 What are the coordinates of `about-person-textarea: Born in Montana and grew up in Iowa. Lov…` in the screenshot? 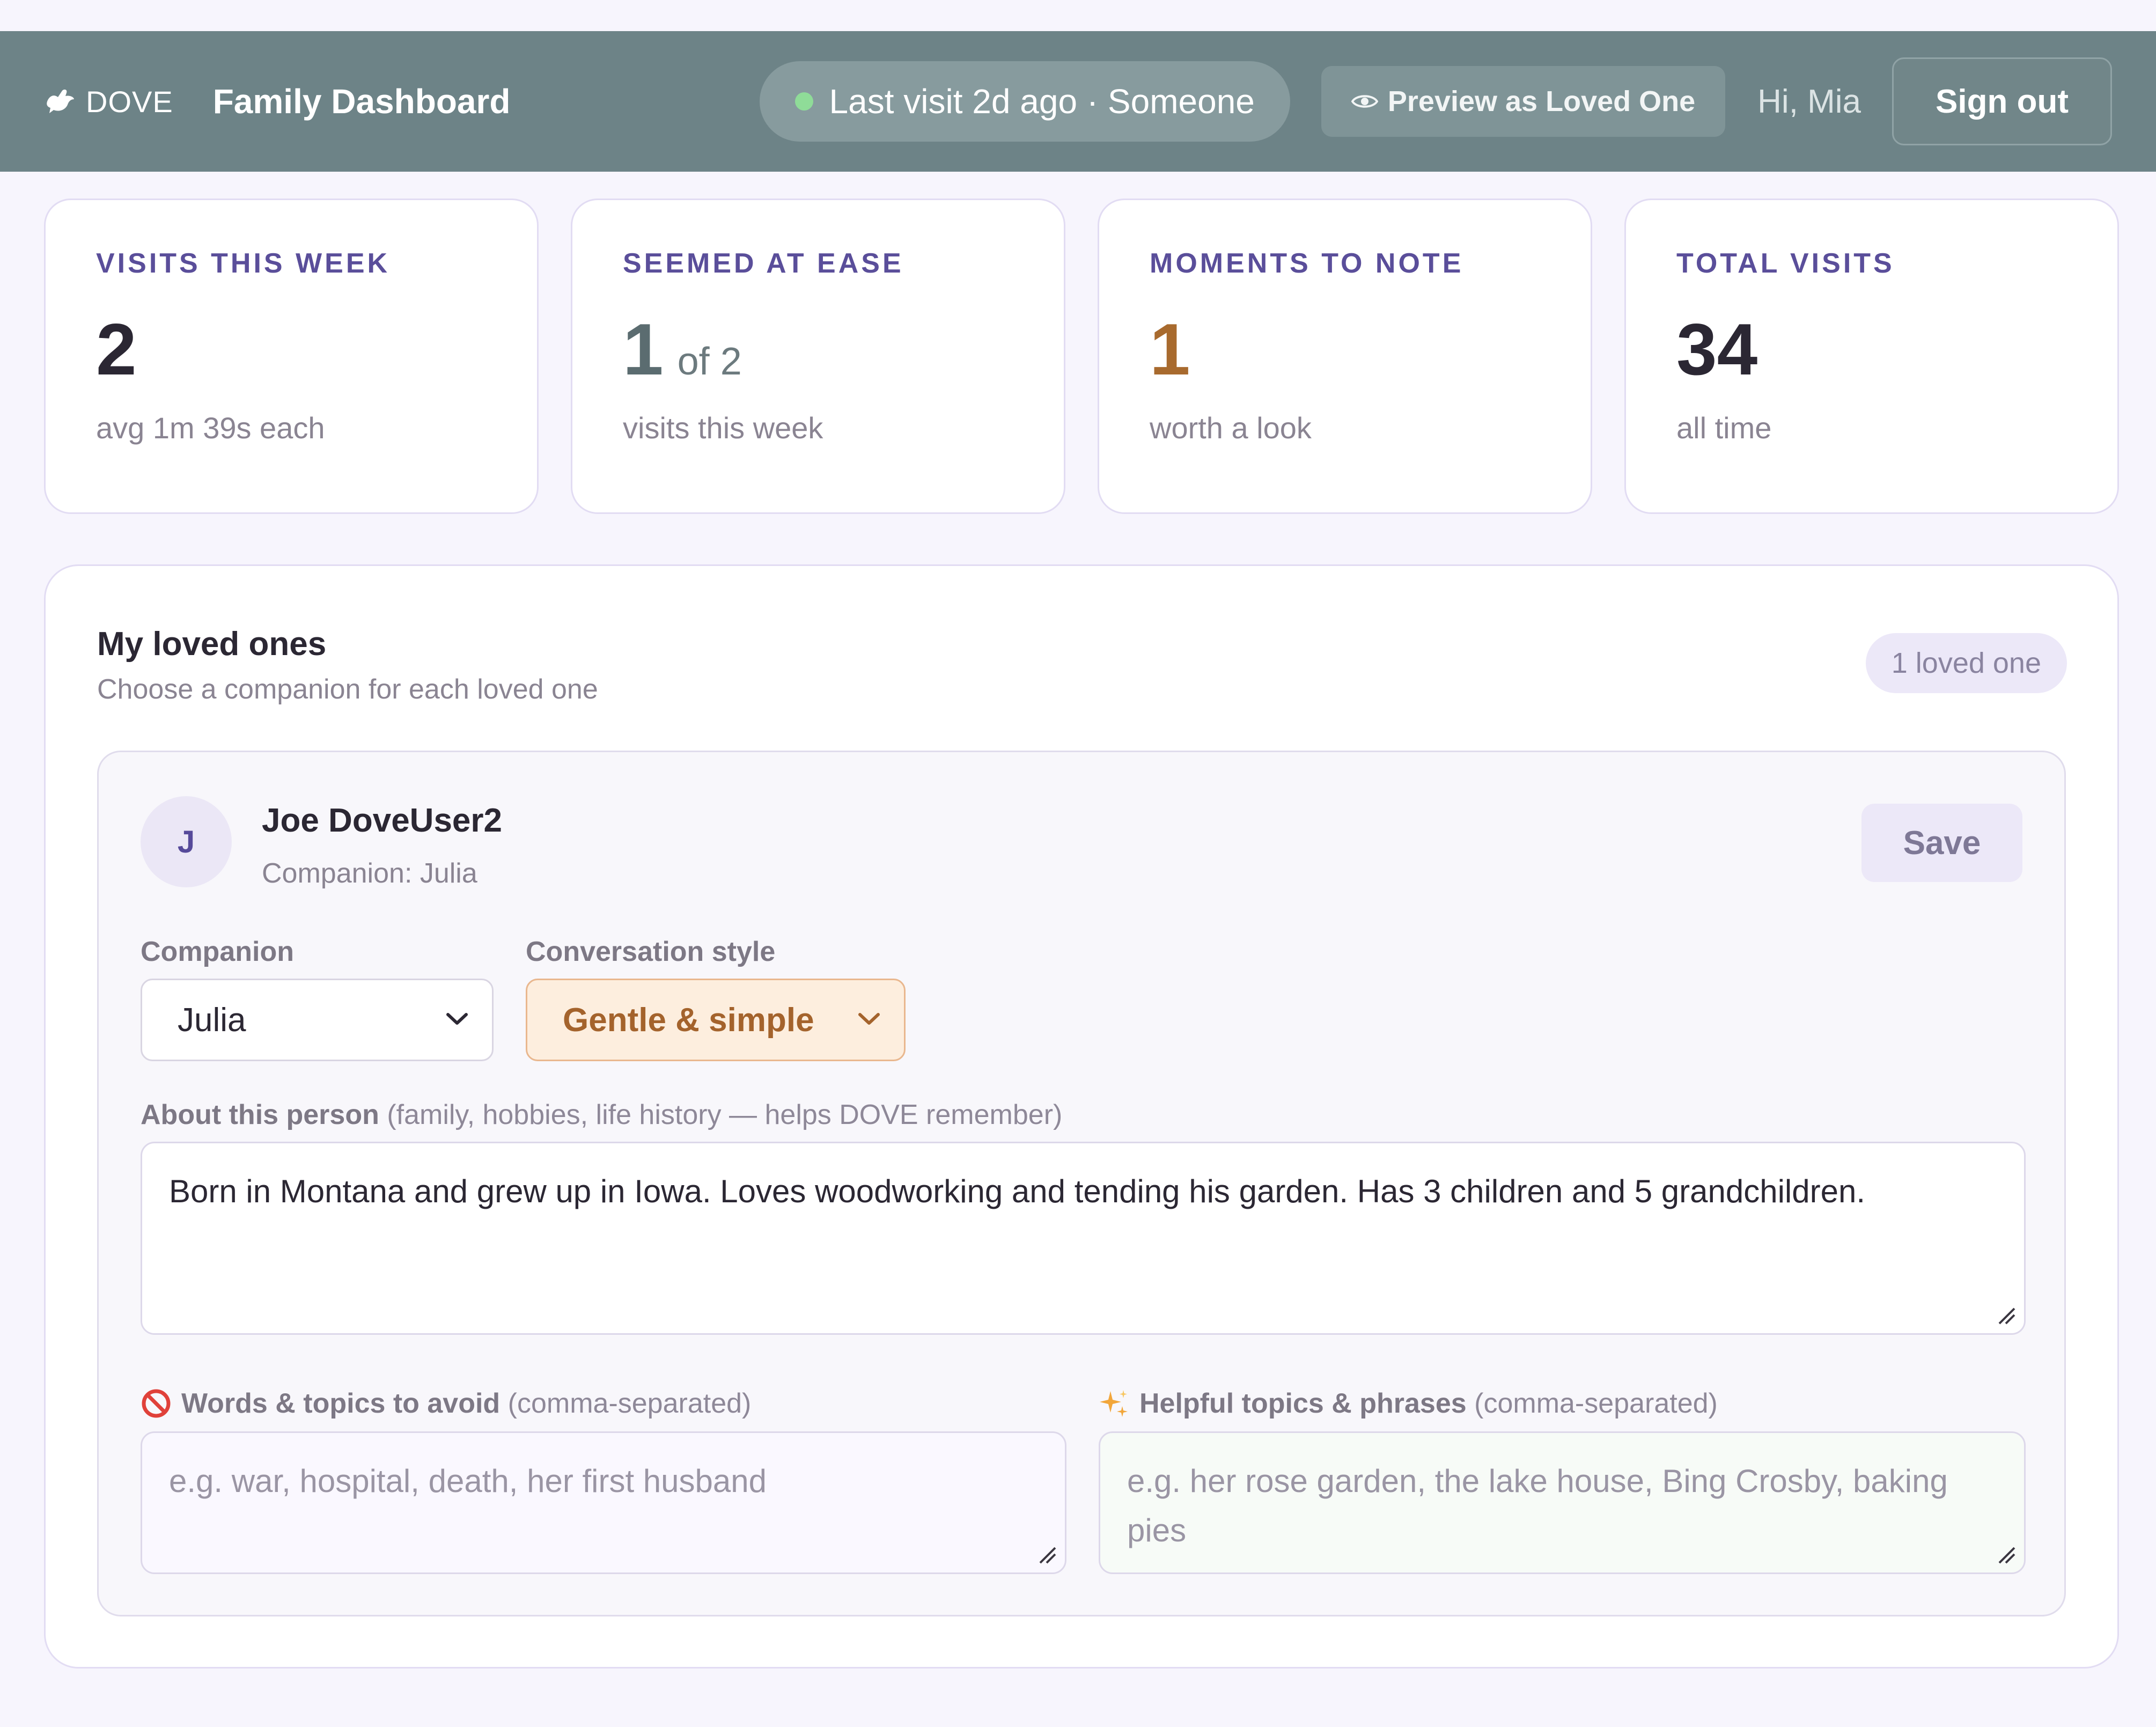 It's located at (1083, 1238).